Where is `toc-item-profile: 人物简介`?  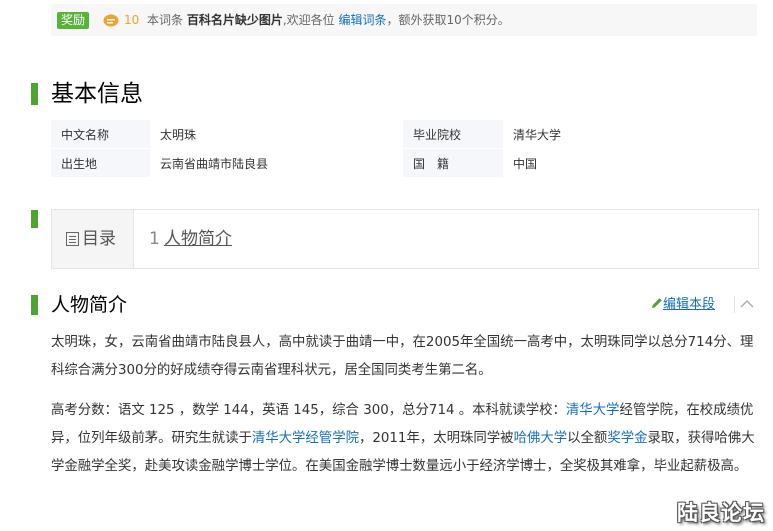 toc-item-profile: 人物简介 is located at coordinates (198, 239).